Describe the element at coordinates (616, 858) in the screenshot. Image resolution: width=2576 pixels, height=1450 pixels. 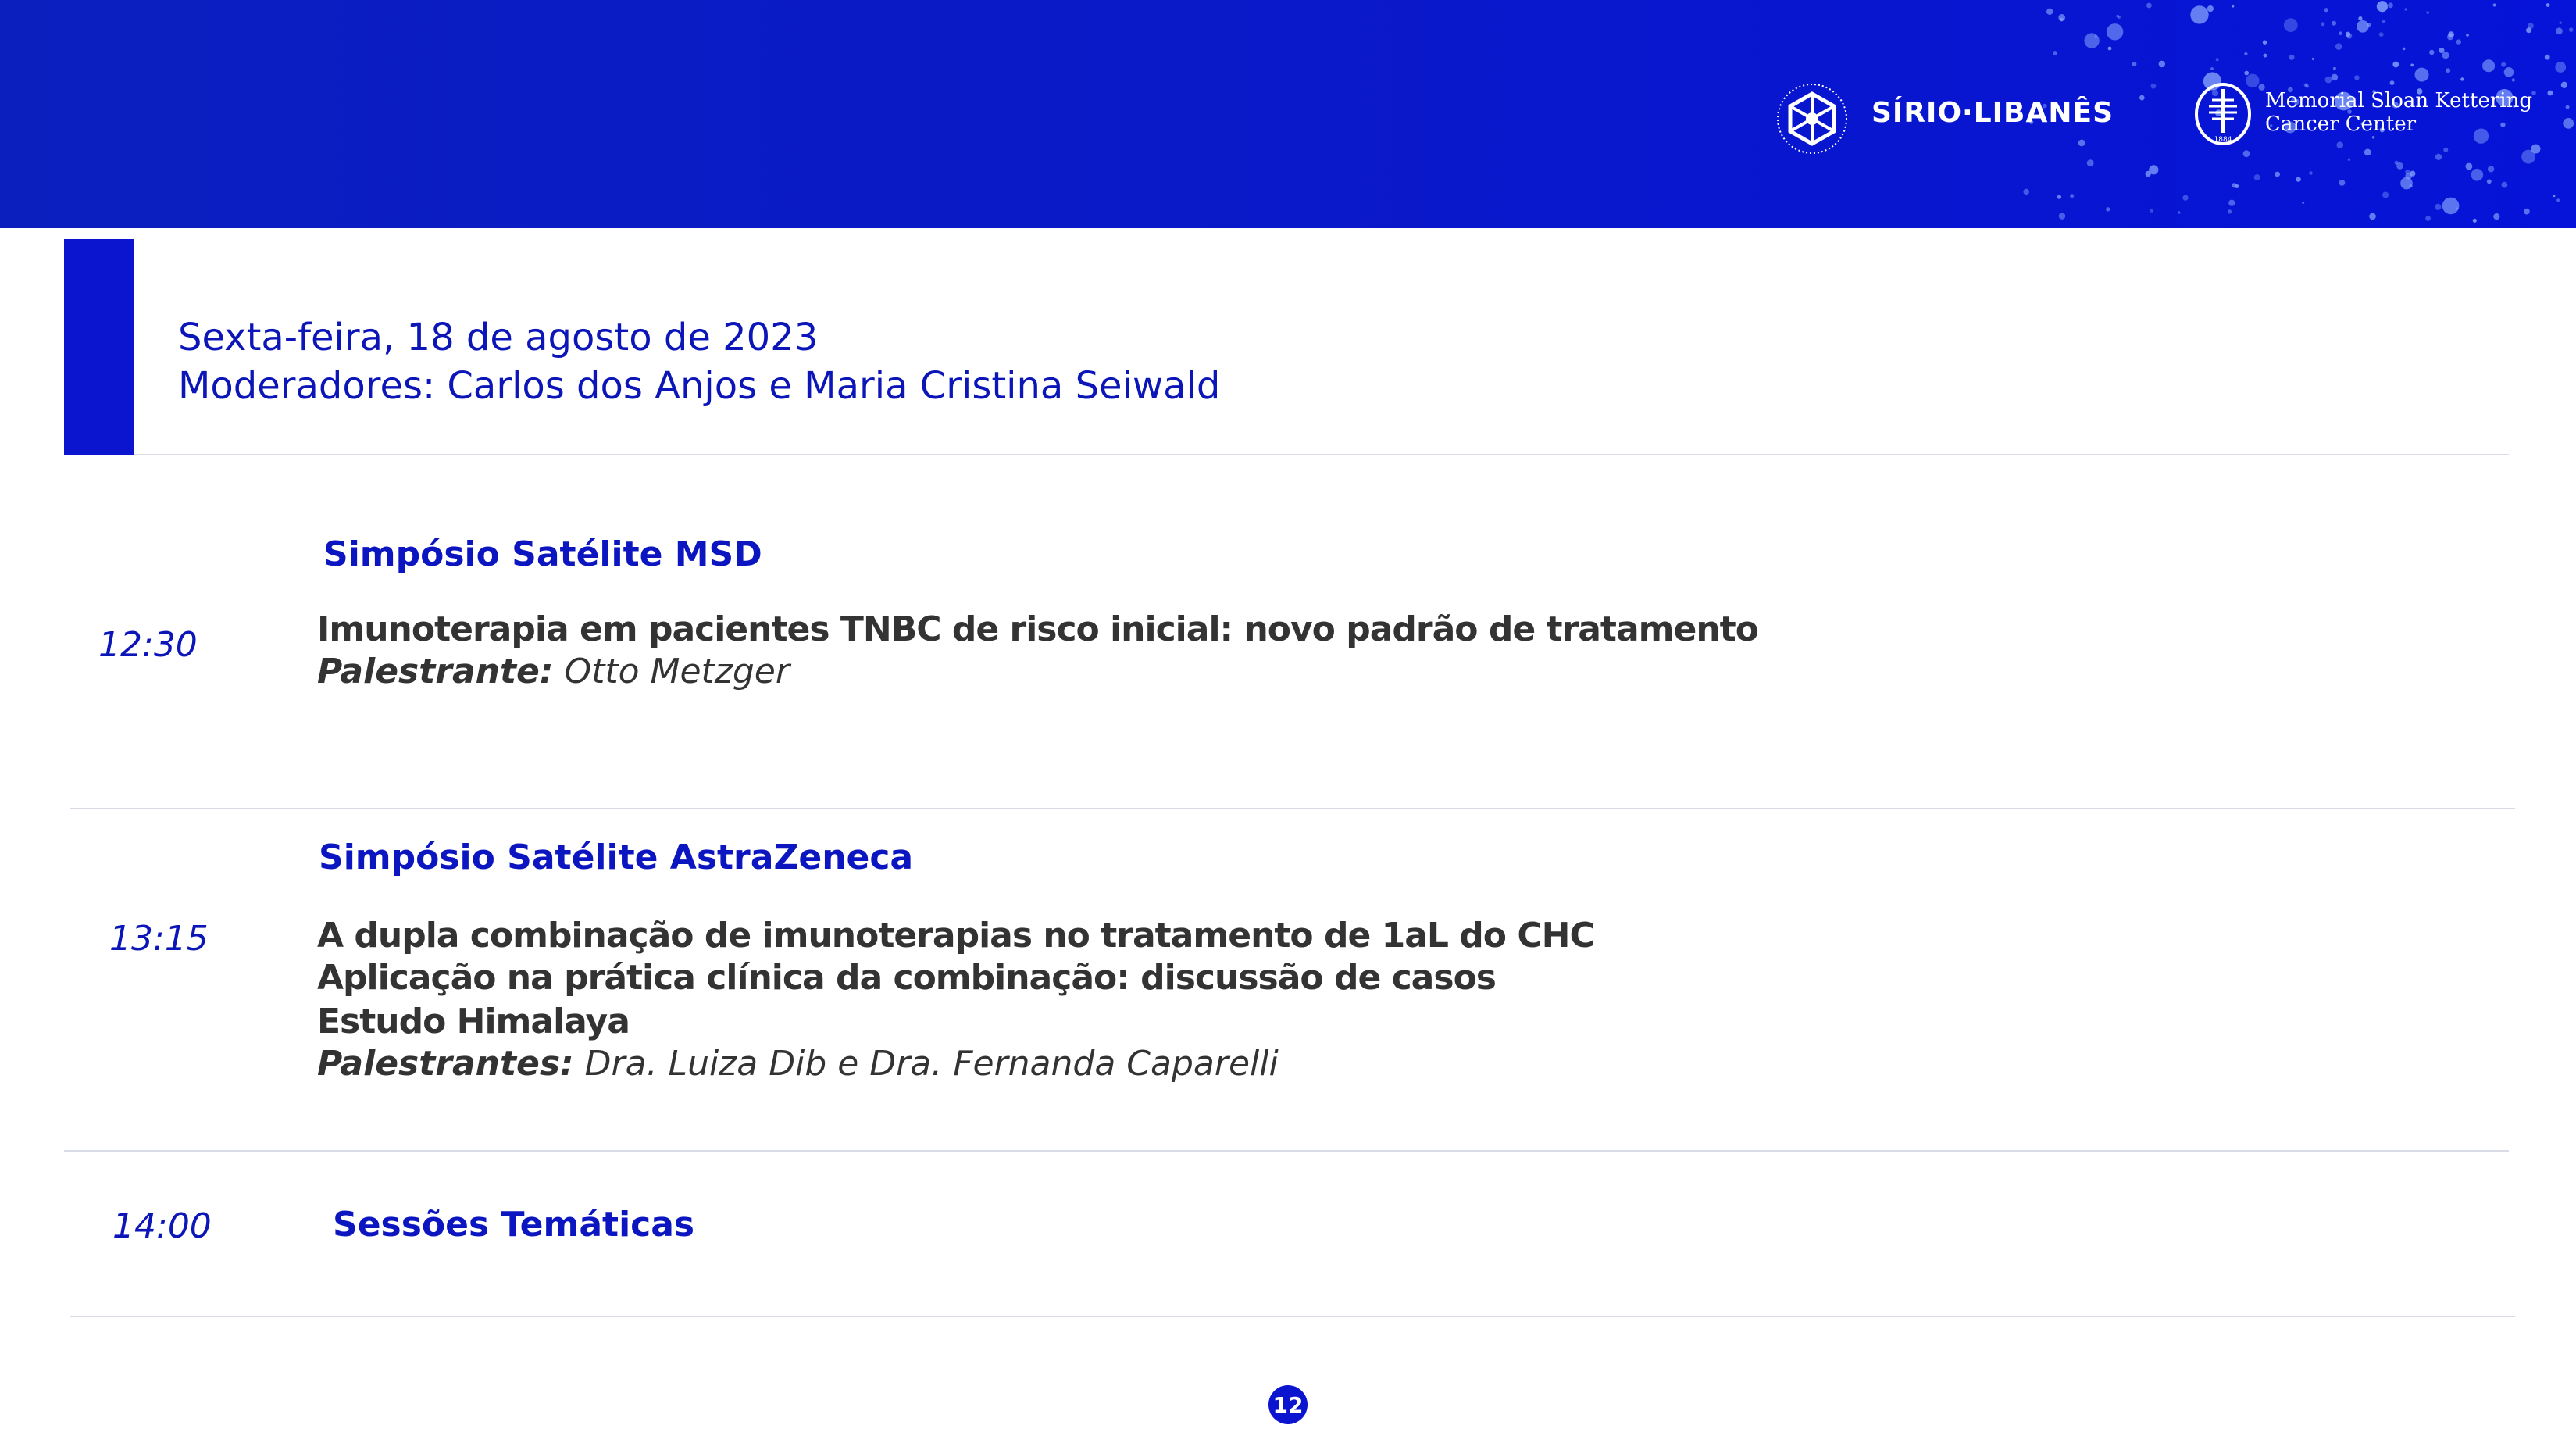
I see `session-title: Simpósio Satélite AstraZeneca` at that location.